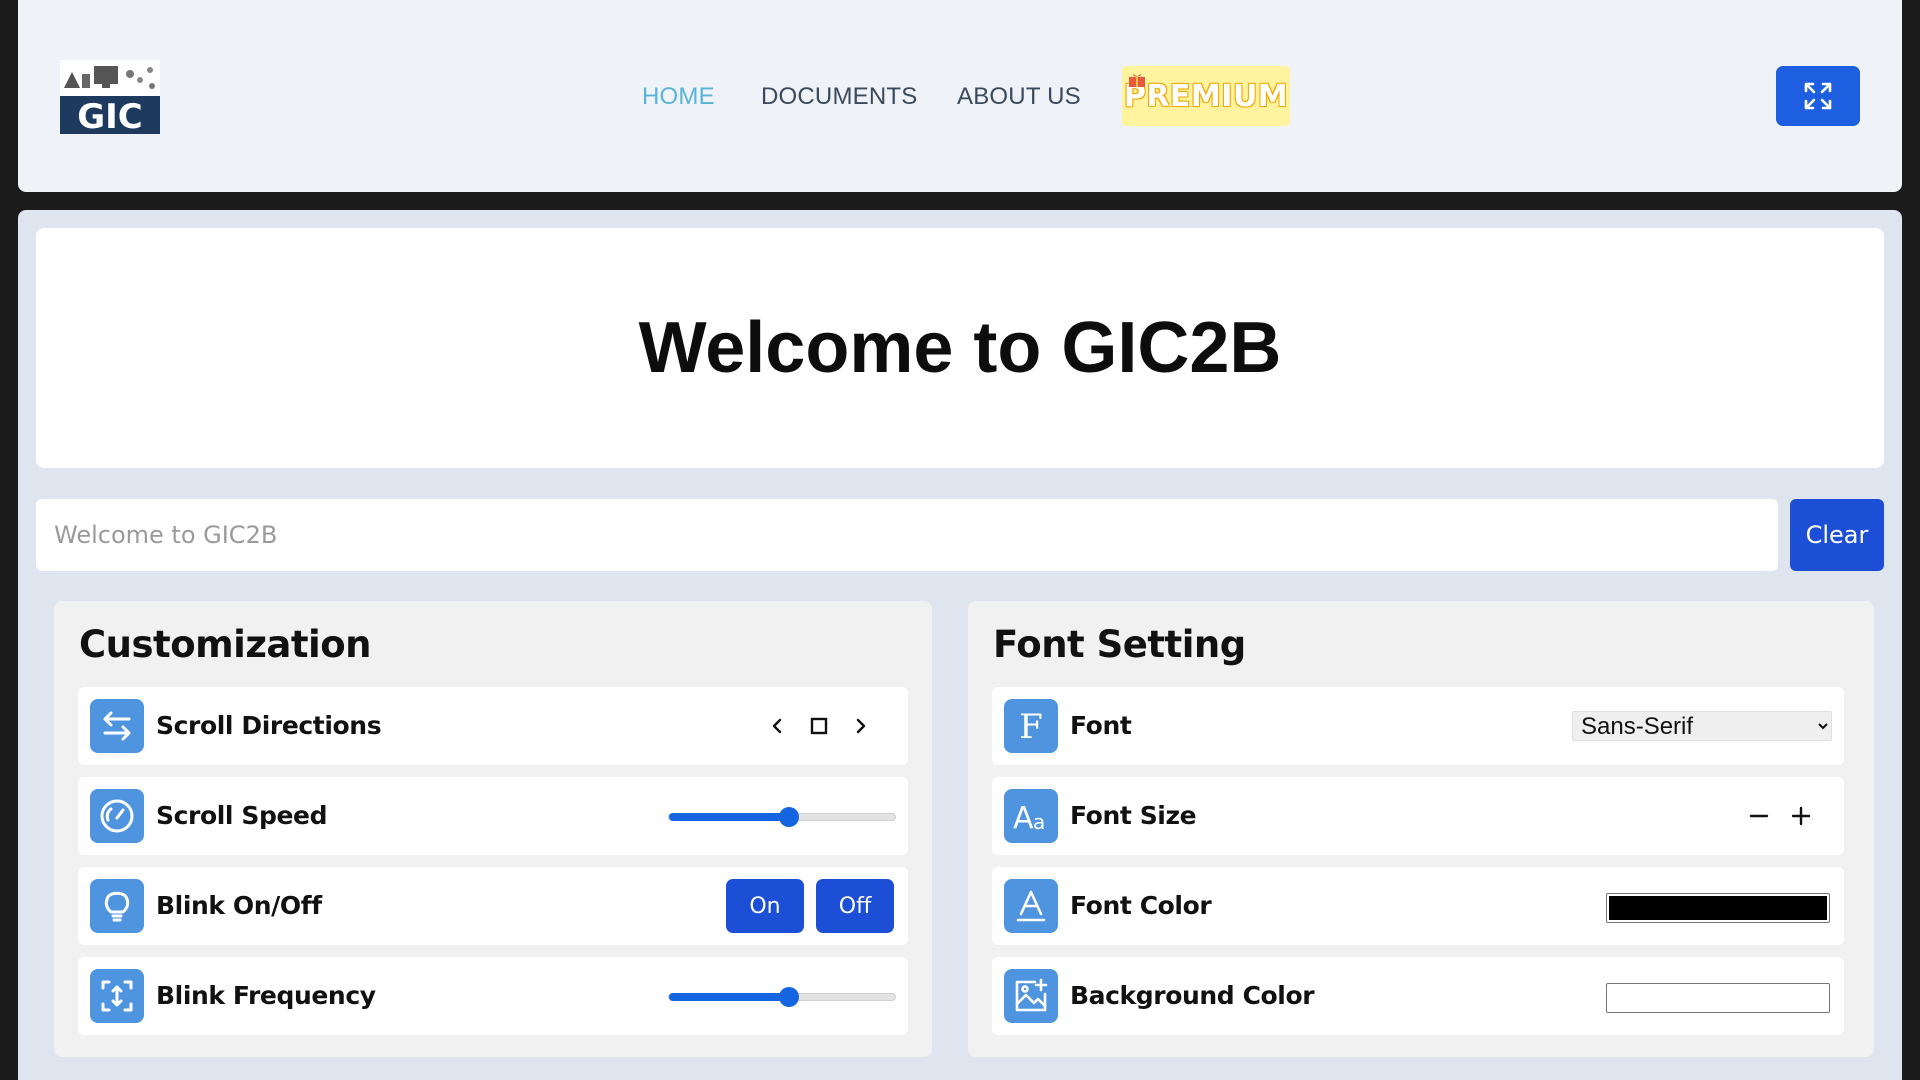 Image resolution: width=1920 pixels, height=1080 pixels. What do you see at coordinates (1023, 818) in the screenshot?
I see `svg-text: A` at bounding box center [1023, 818].